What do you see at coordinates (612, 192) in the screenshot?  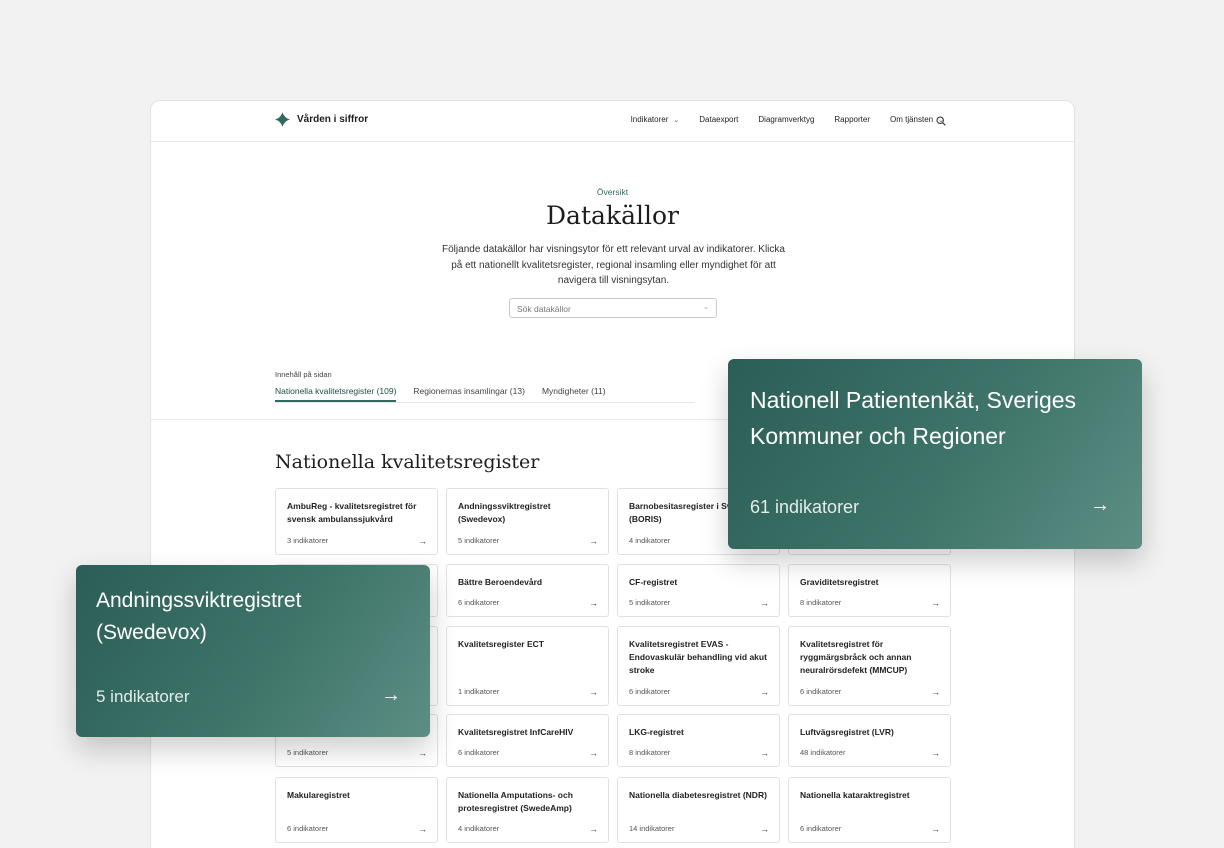 I see `eyebrow-label: Översikt` at bounding box center [612, 192].